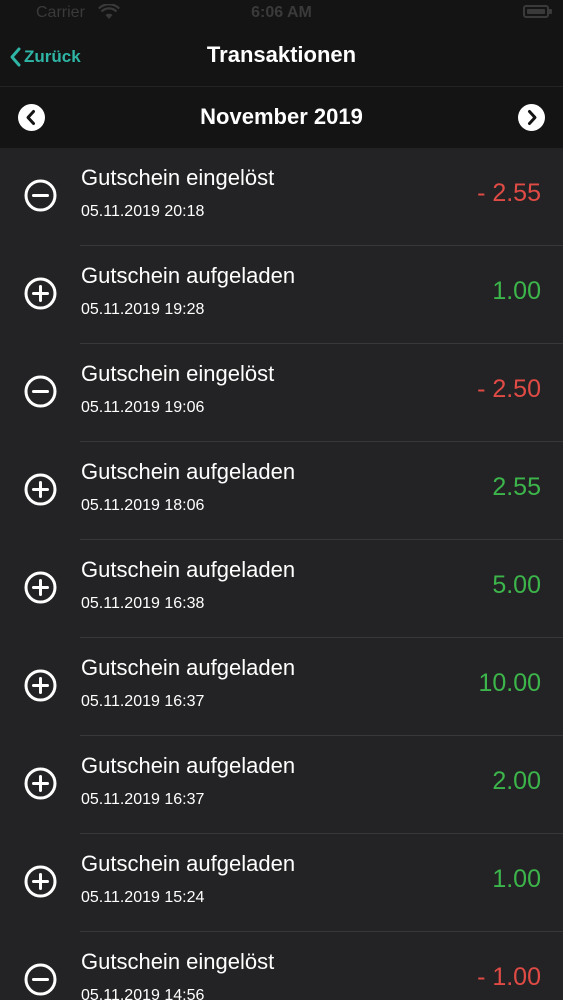 This screenshot has width=563, height=1000. What do you see at coordinates (516, 487) in the screenshot?
I see `transaction-amount: 2.55` at bounding box center [516, 487].